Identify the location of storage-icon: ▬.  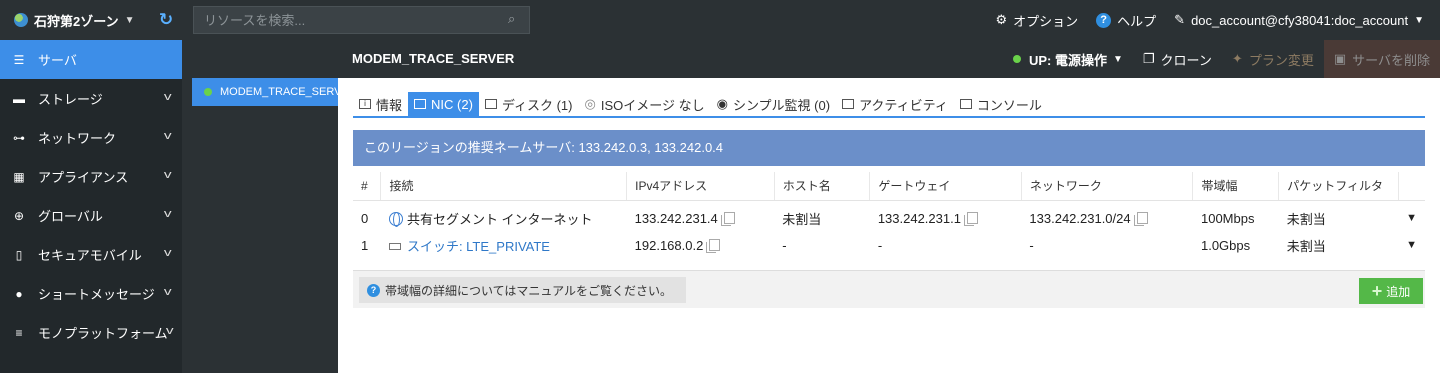
(19, 98).